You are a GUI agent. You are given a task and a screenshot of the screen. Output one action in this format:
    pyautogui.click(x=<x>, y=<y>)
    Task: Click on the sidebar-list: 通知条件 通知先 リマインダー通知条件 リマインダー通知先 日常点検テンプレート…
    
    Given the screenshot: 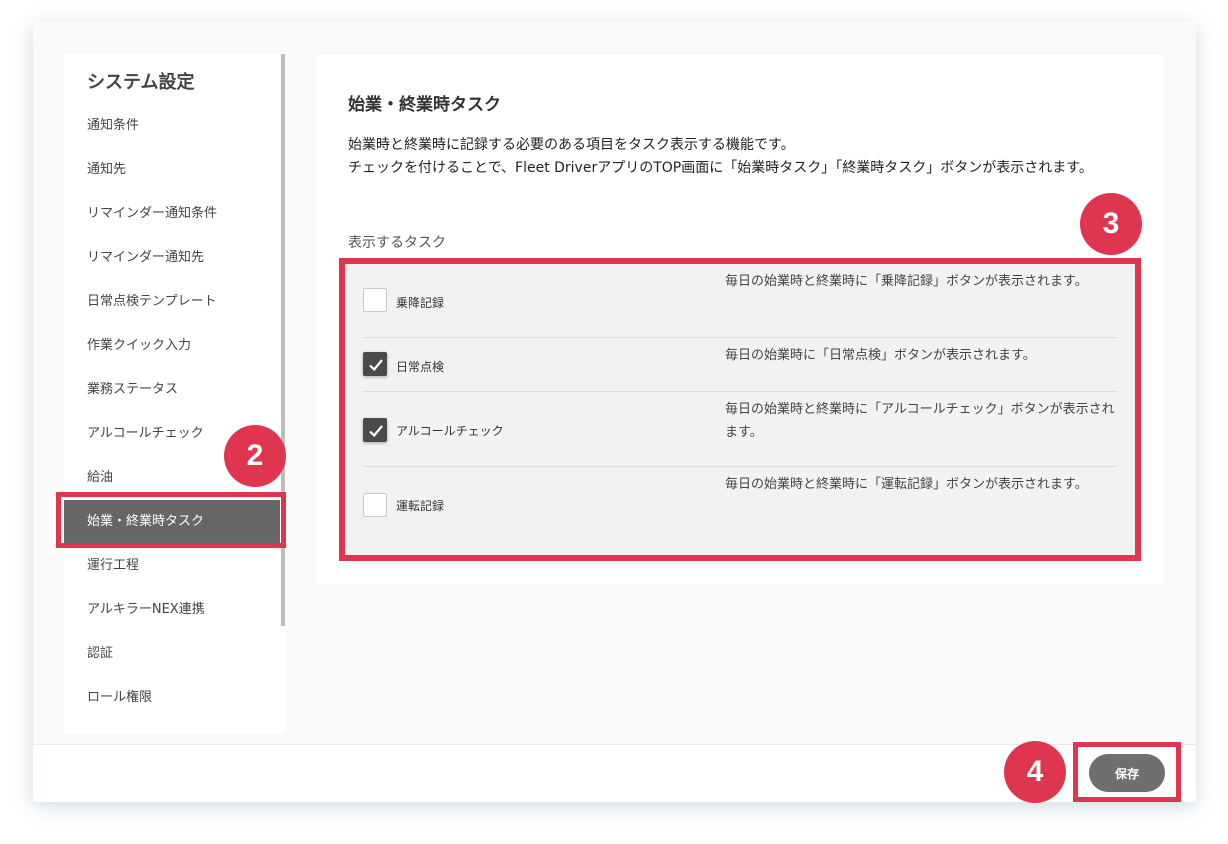 What is the action you would take?
    pyautogui.click(x=172, y=412)
    